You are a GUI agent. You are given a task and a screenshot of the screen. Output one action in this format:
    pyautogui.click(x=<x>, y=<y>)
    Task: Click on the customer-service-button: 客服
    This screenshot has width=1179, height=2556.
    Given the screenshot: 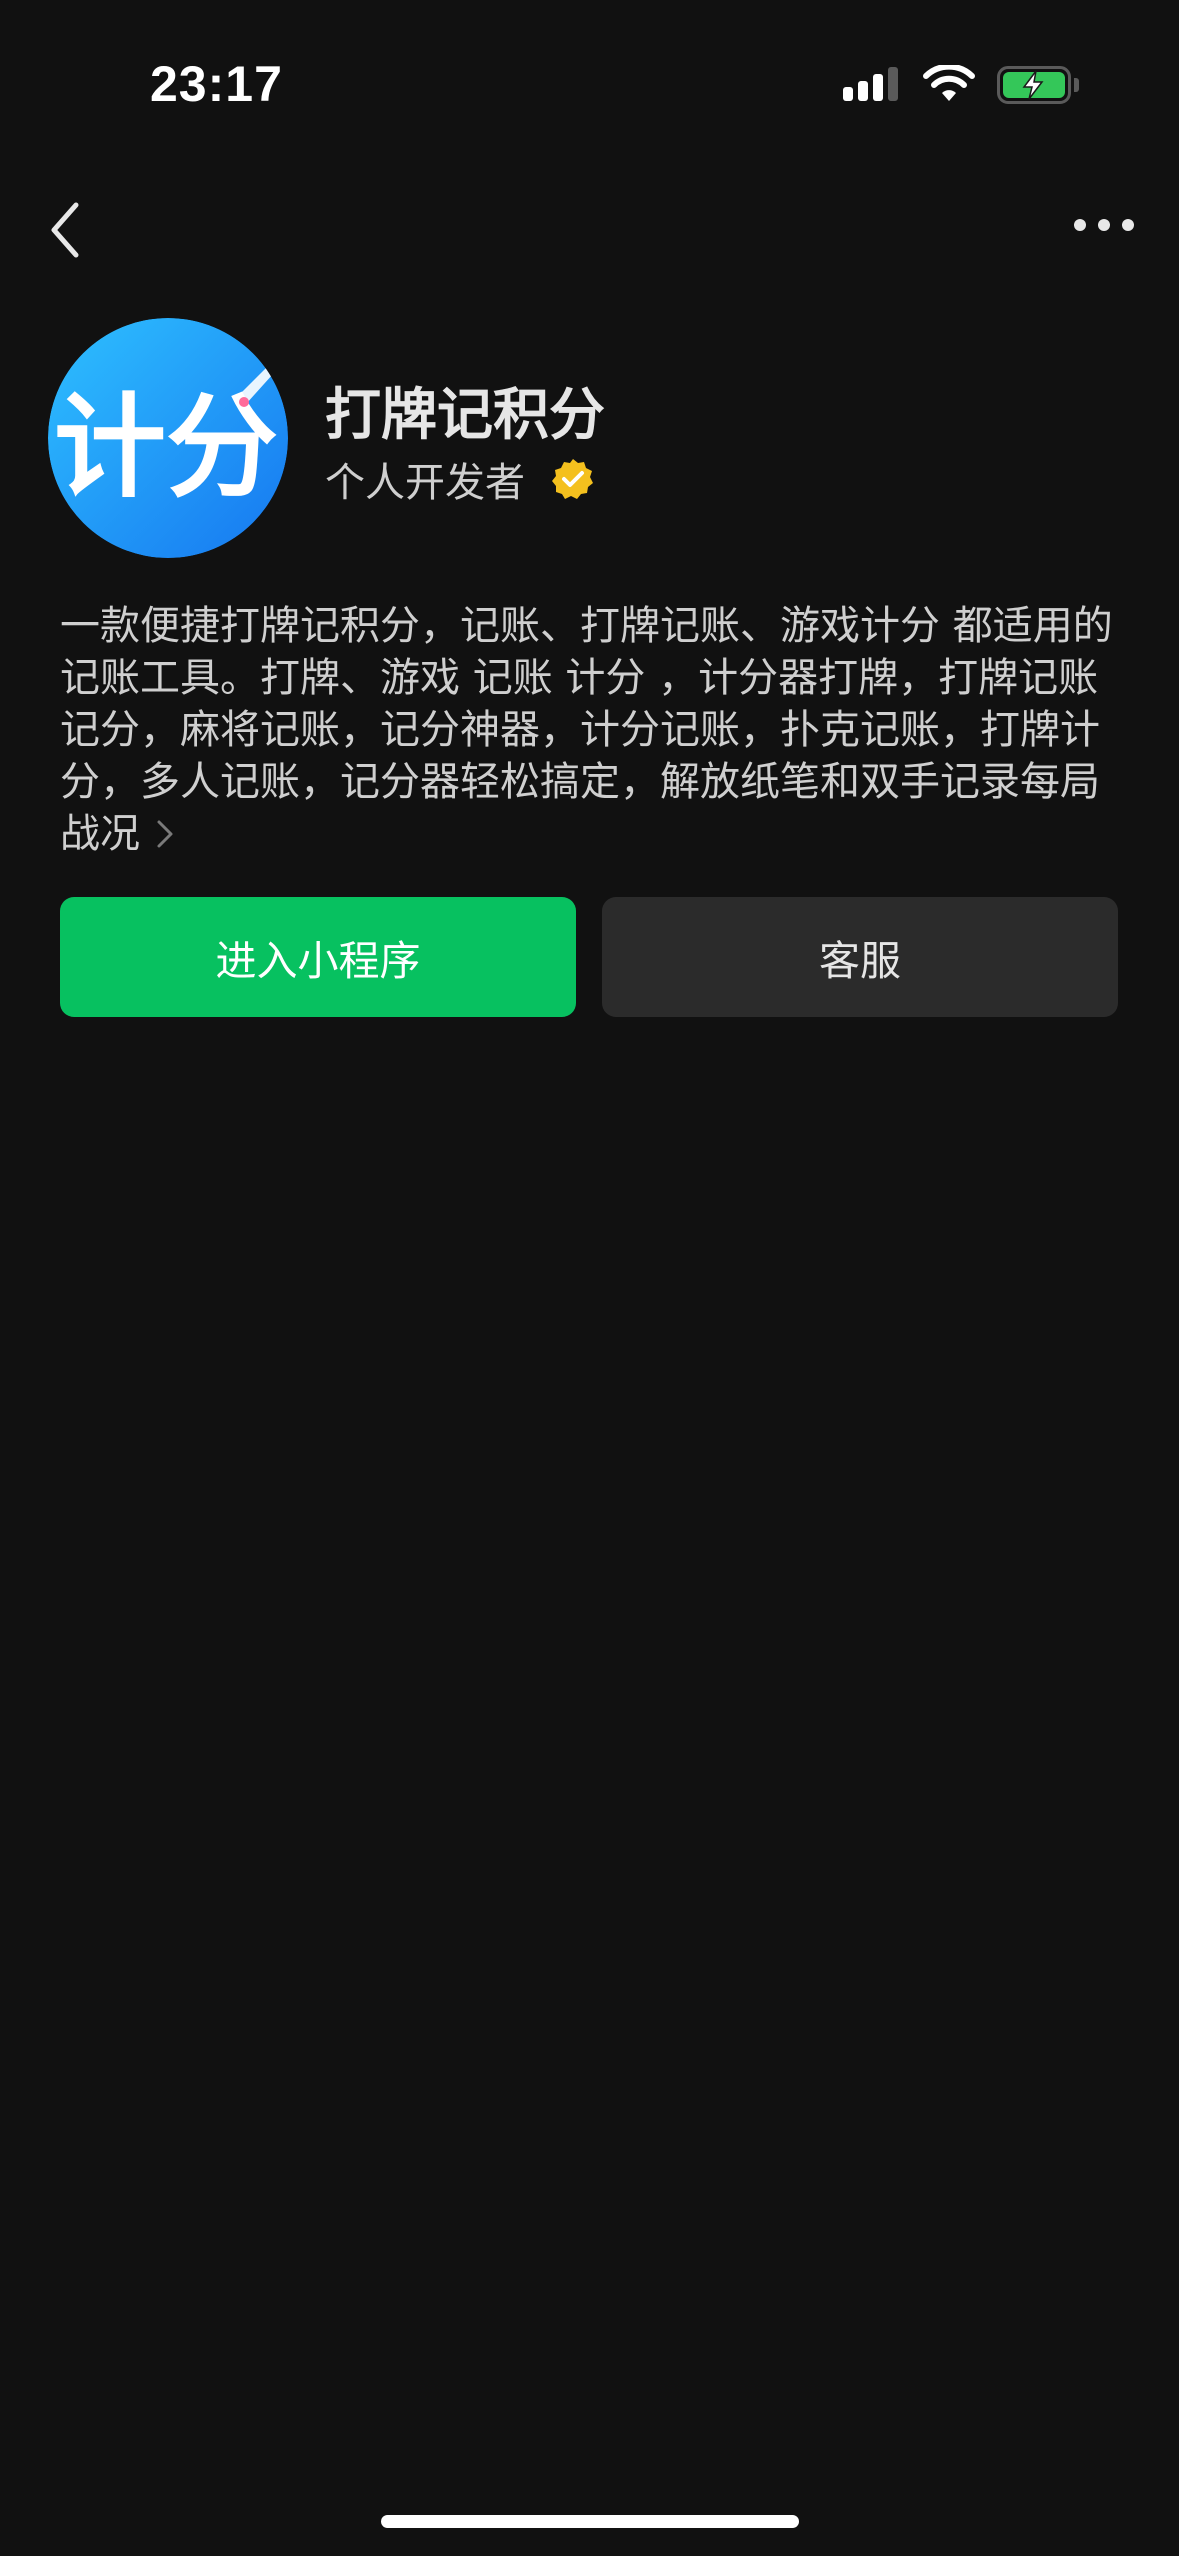 What is the action you would take?
    pyautogui.click(x=860, y=957)
    